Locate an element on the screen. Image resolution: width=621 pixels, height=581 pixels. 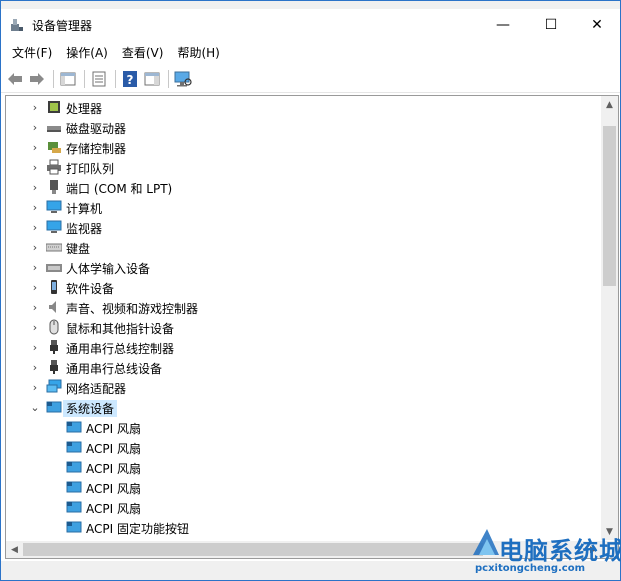
tree-category-keyboards: › 键盘 is located at coordinates (304, 247).